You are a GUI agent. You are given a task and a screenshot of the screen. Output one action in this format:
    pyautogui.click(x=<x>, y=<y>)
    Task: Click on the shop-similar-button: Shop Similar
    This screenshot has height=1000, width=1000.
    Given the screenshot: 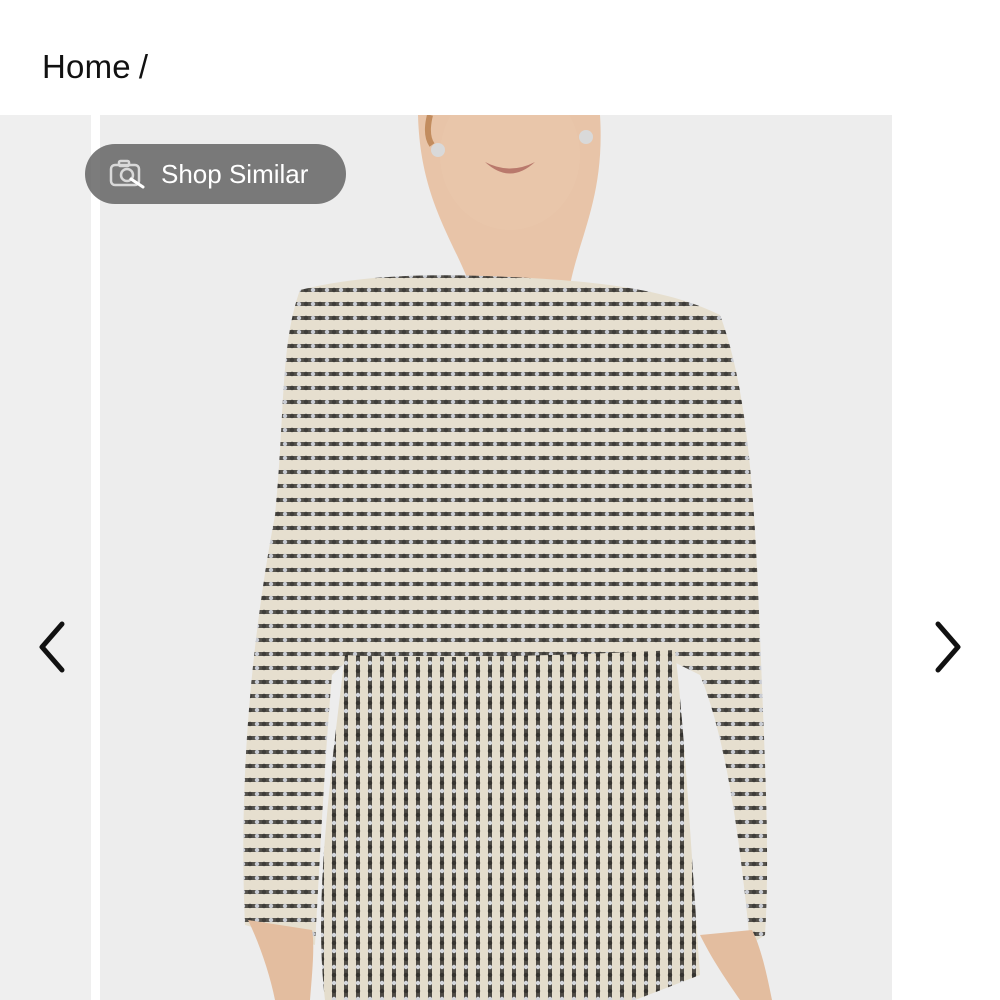 What is the action you would take?
    pyautogui.click(x=215, y=174)
    